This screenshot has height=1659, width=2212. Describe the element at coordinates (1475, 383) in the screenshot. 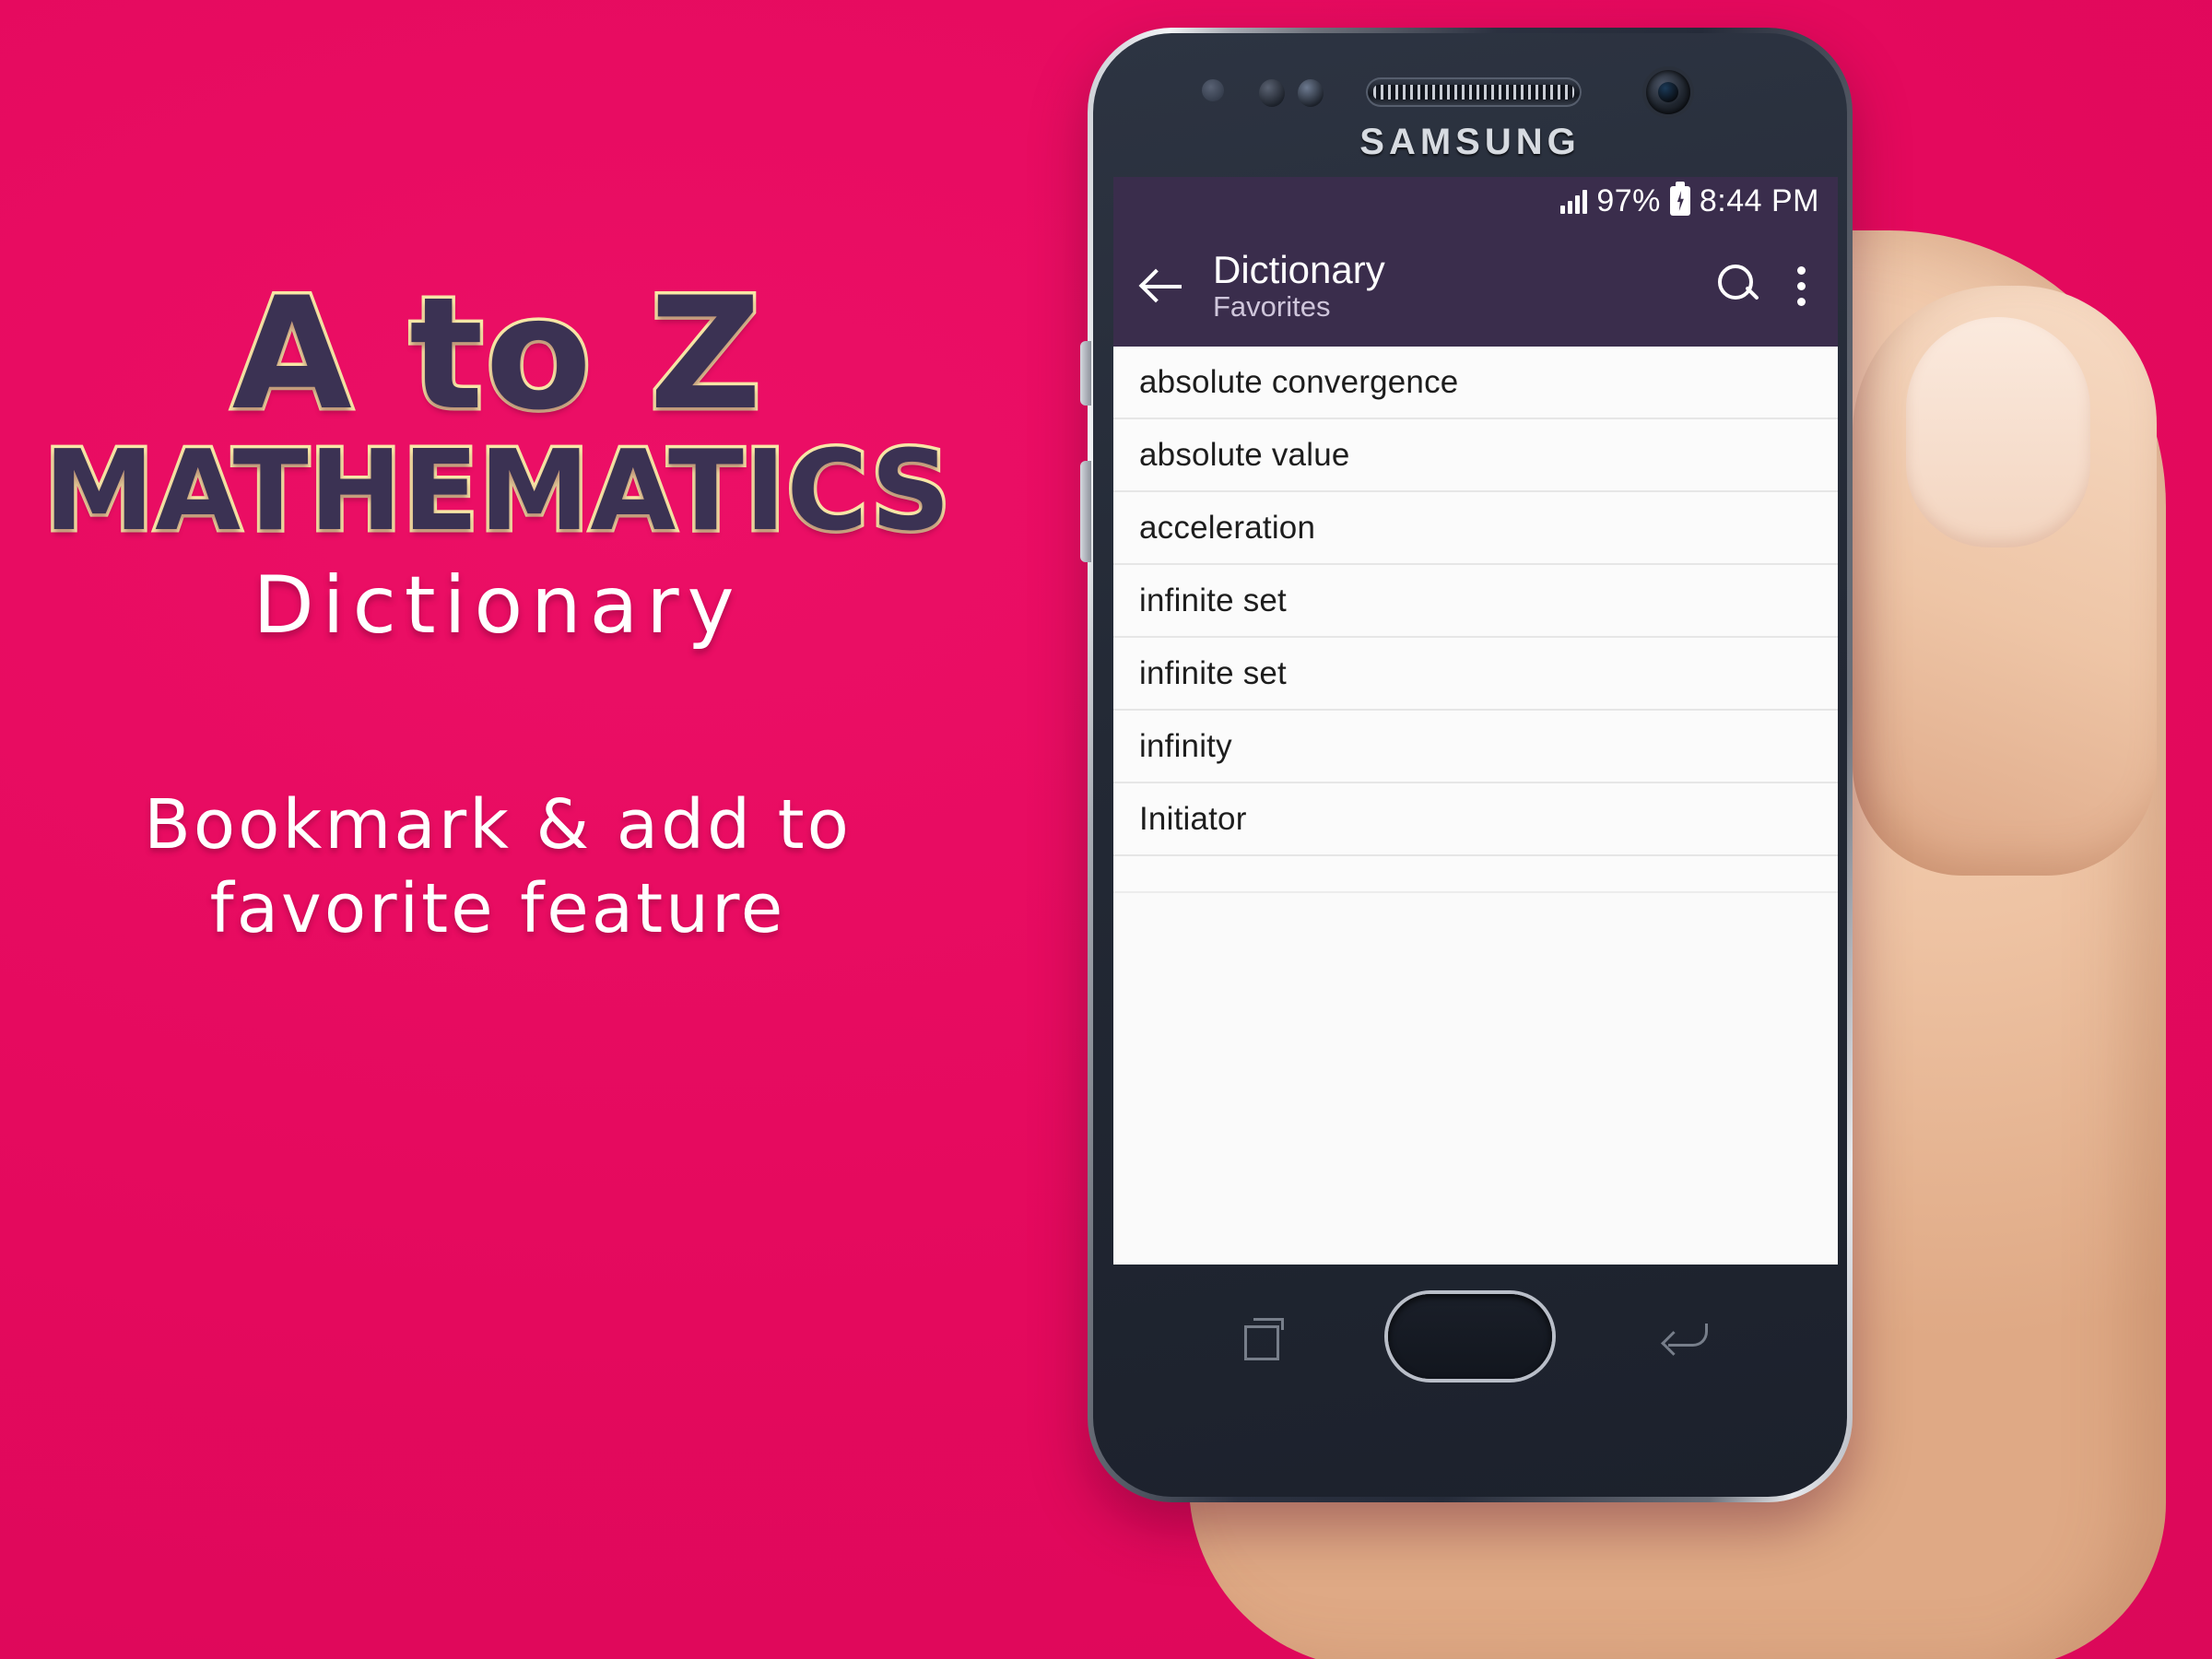

I see `word-list-item: absolute convergence` at that location.